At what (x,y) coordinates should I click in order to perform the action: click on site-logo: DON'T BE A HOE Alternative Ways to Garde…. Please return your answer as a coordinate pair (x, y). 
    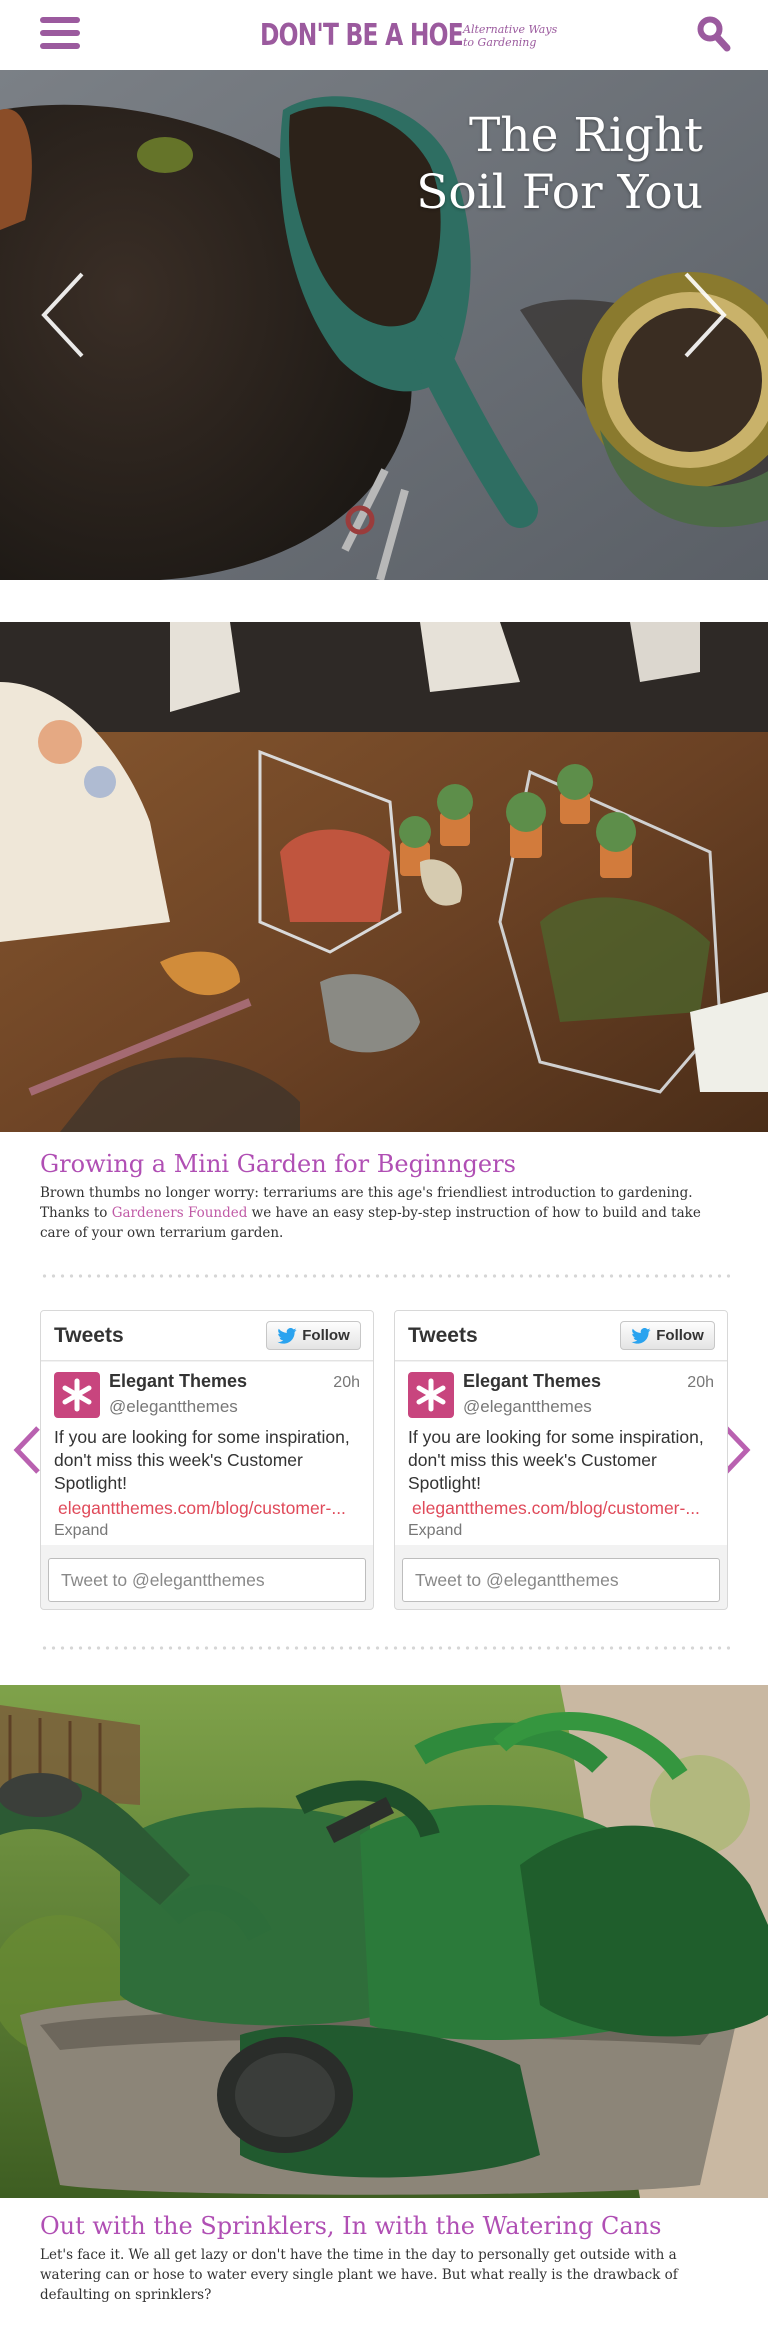
    Looking at the image, I should click on (411, 35).